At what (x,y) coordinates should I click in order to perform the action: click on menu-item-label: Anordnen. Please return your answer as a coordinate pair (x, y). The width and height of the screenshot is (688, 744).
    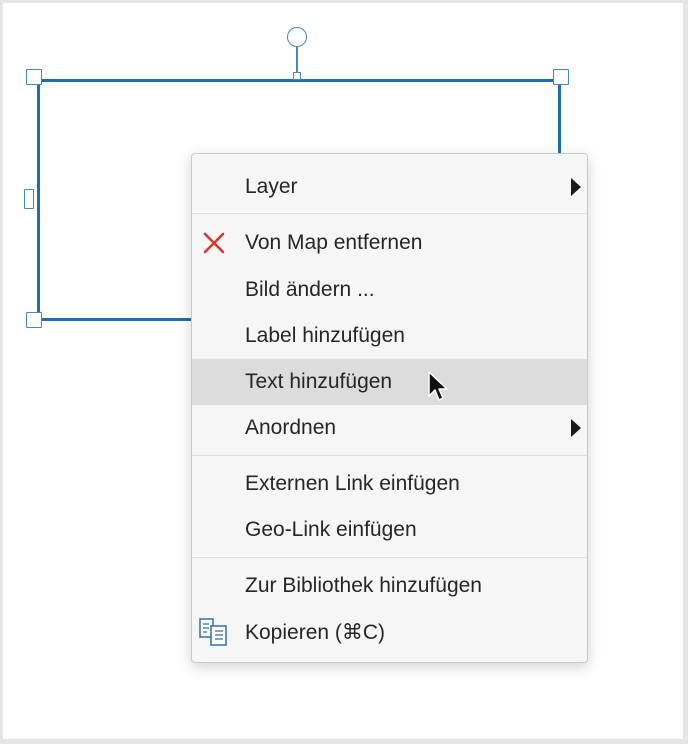
    Looking at the image, I should click on (291, 427).